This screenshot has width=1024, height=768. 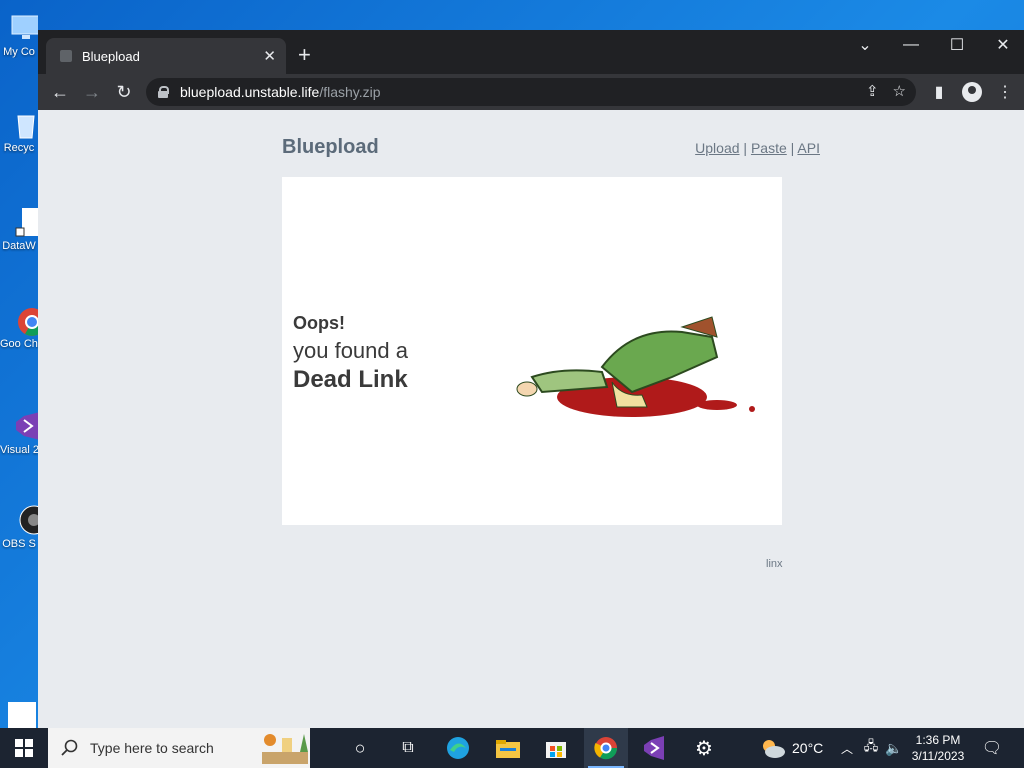 What do you see at coordinates (769, 148) in the screenshot?
I see `nav-paste-link: Paste` at bounding box center [769, 148].